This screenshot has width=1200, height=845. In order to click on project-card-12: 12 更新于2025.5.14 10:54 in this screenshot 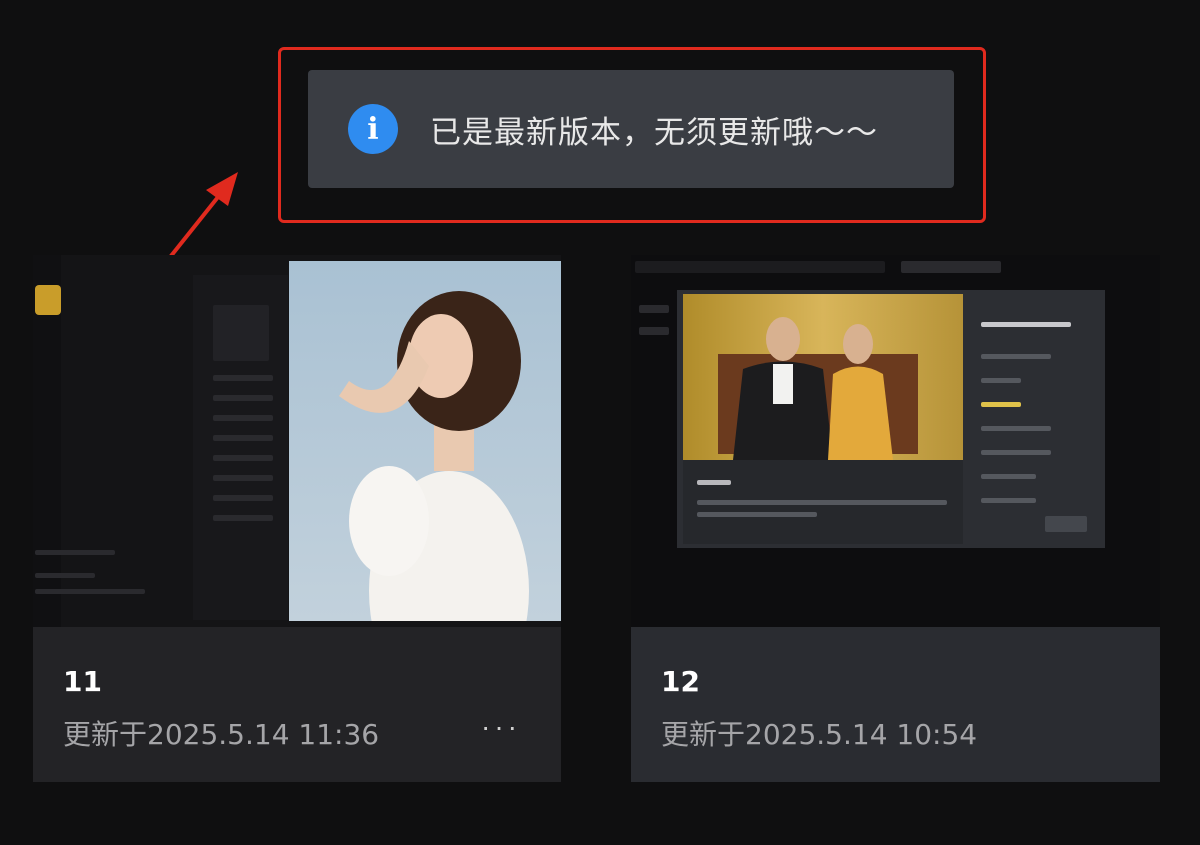, I will do `click(895, 704)`.